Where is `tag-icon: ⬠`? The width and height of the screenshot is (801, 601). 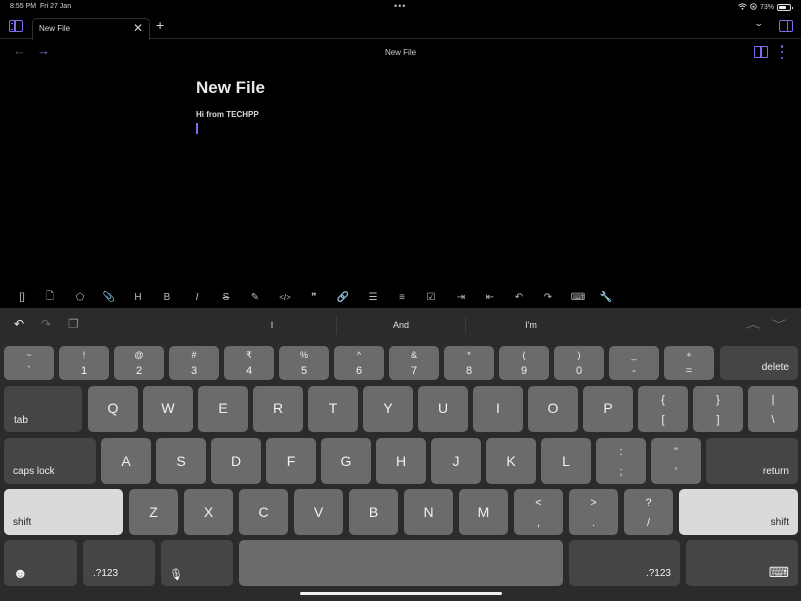
tag-icon: ⬠ is located at coordinates (80, 297).